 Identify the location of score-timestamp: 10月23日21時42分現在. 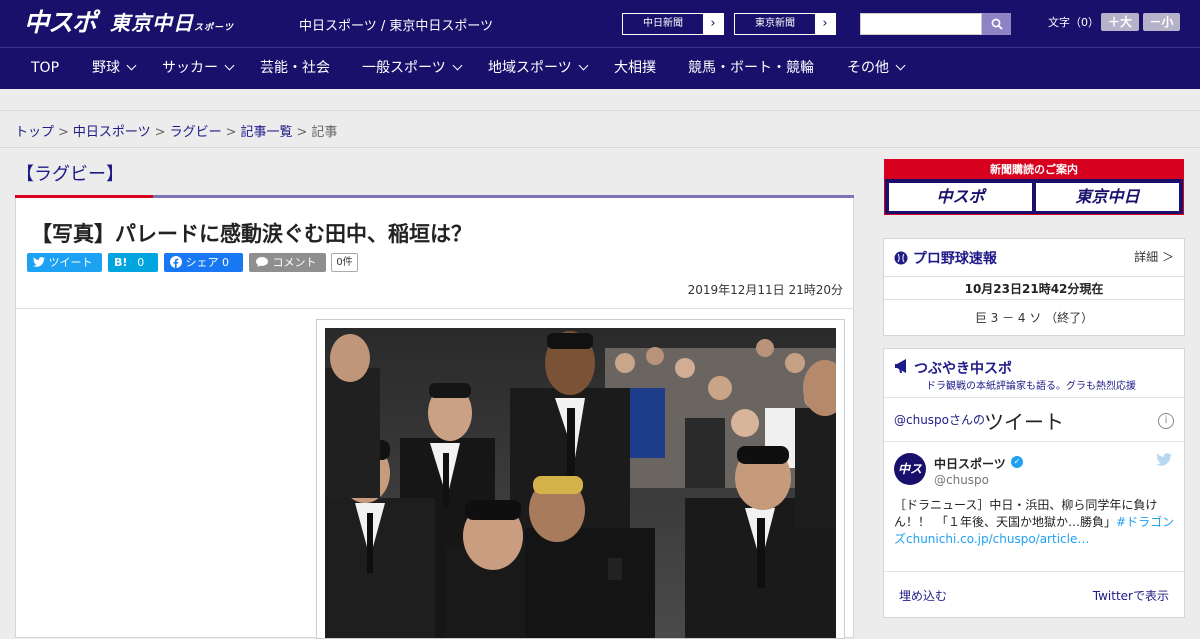
(1034, 288).